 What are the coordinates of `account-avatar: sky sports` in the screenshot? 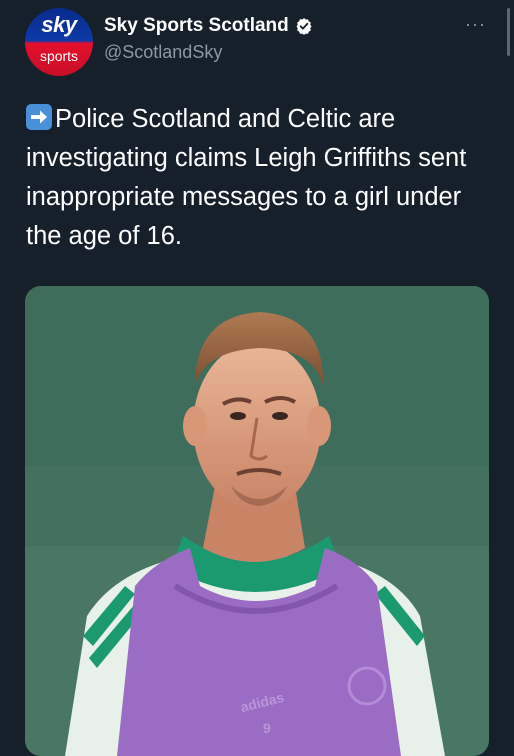 It's located at (59, 42).